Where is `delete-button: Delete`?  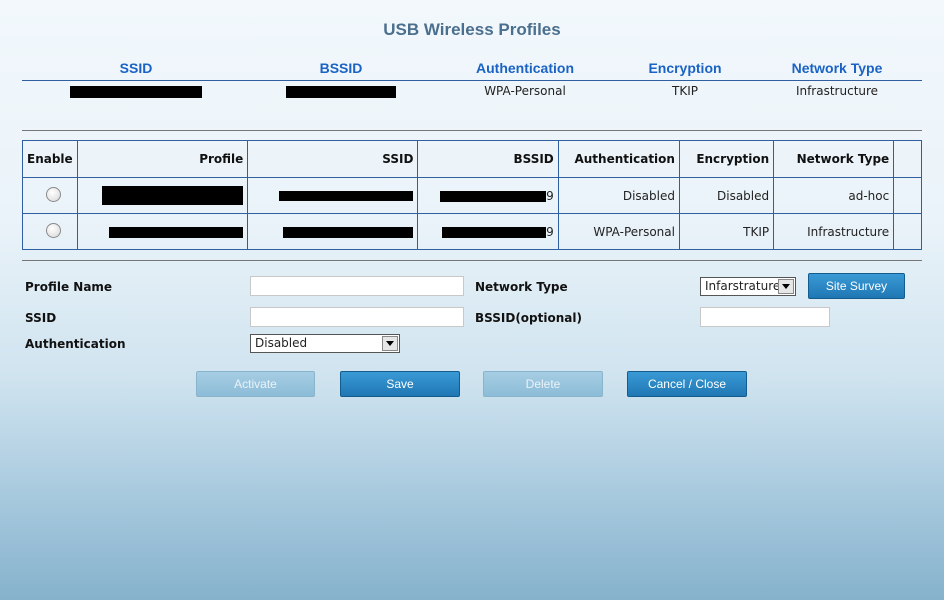 delete-button: Delete is located at coordinates (543, 384).